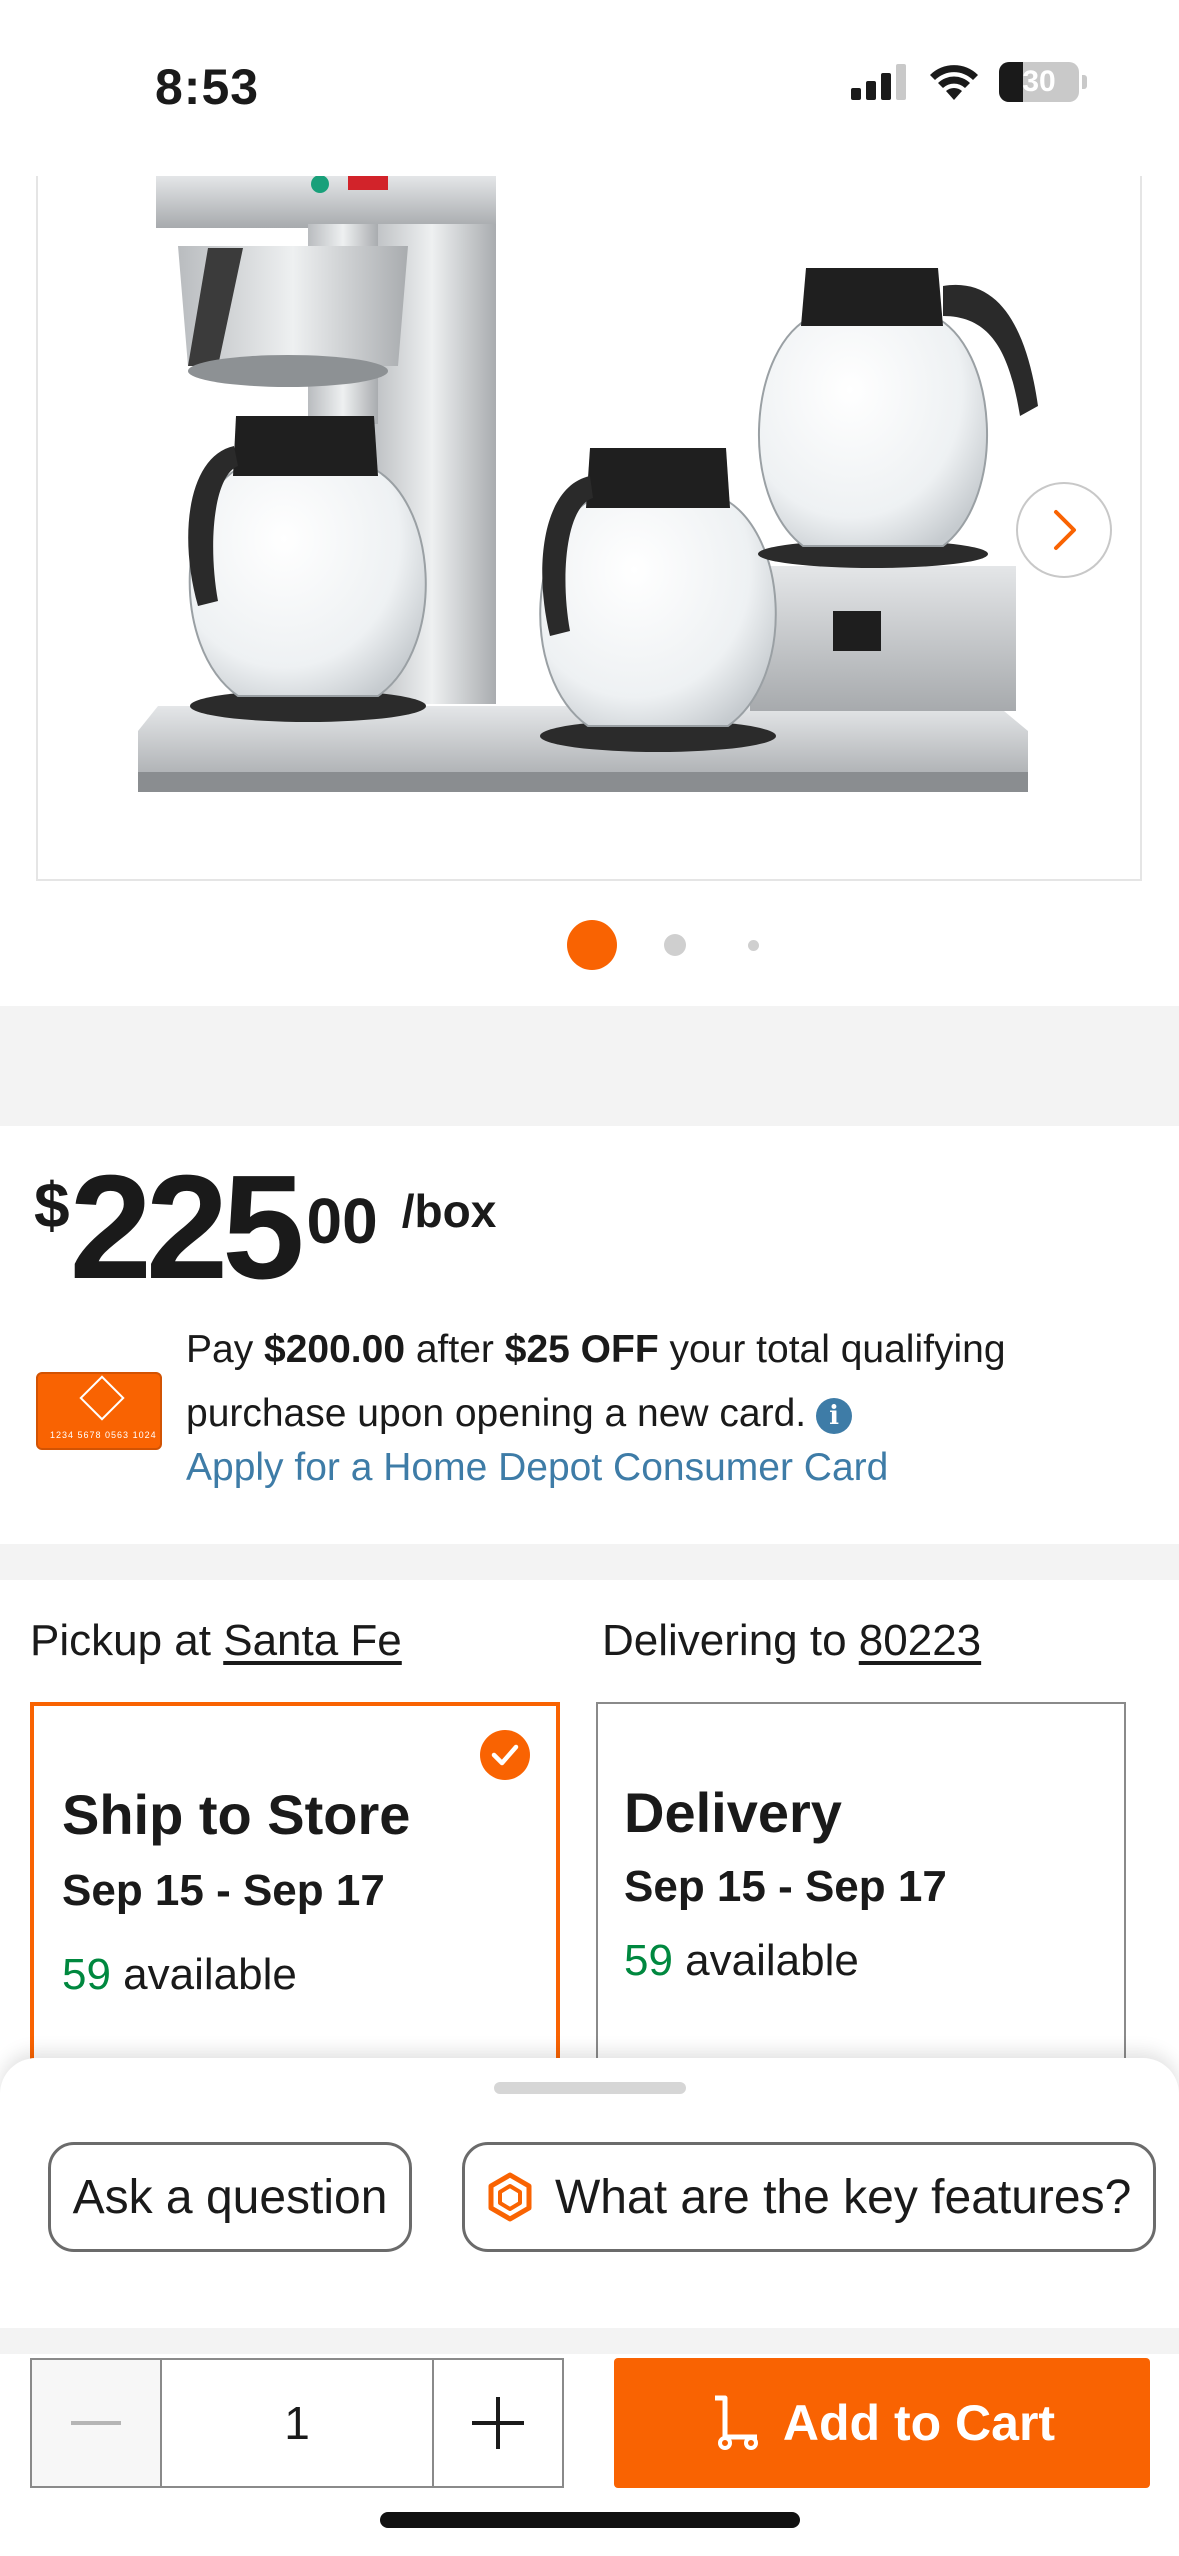 This screenshot has height=2556, width=1179. What do you see at coordinates (52, 1205) in the screenshot?
I see `price-currency: $` at bounding box center [52, 1205].